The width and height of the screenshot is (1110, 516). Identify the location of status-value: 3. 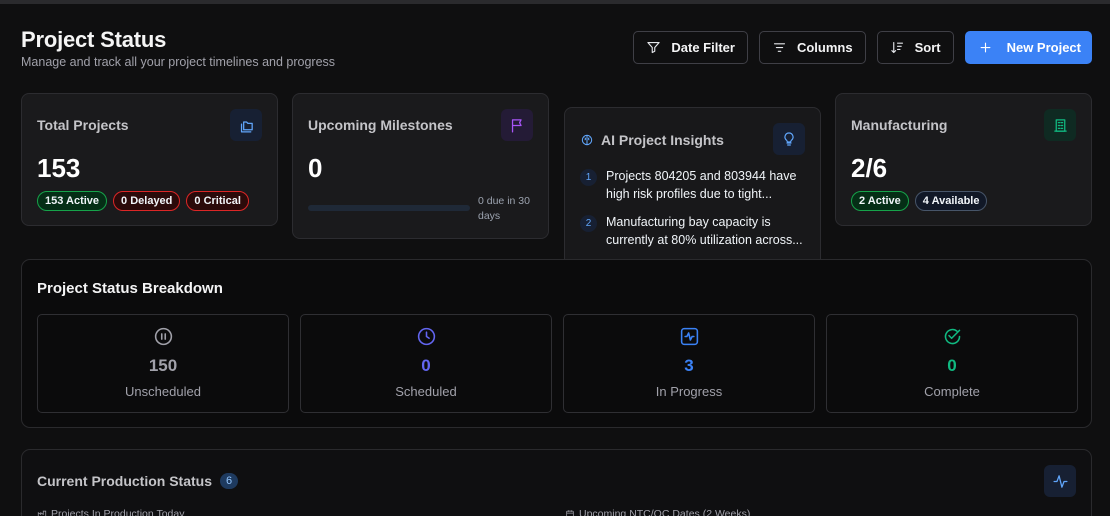
(689, 365).